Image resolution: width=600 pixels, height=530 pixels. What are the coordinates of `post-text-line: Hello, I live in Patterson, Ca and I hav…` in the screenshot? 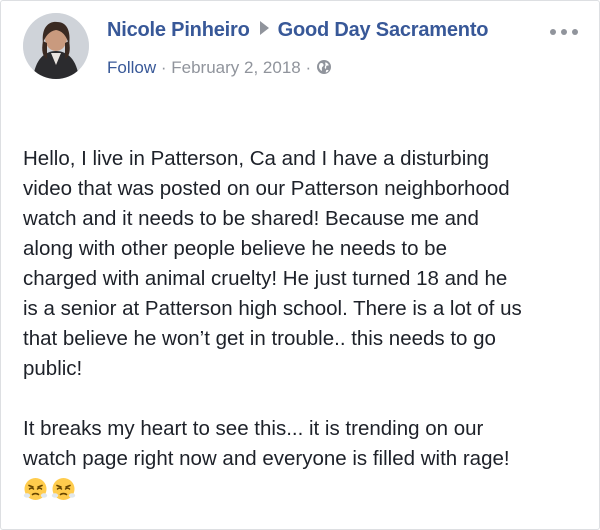 It's located at (256, 158).